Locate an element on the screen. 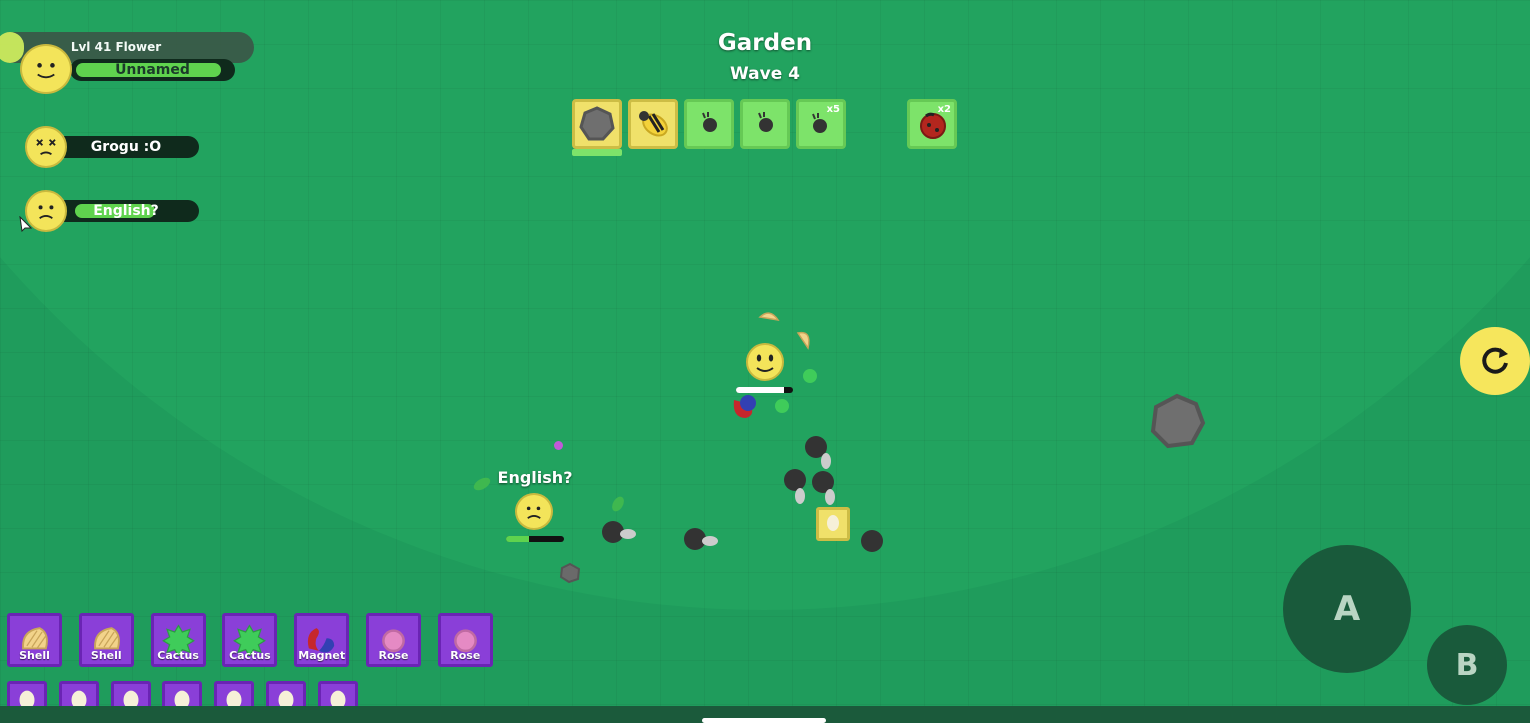  mob-count: x2 is located at coordinates (944, 109).